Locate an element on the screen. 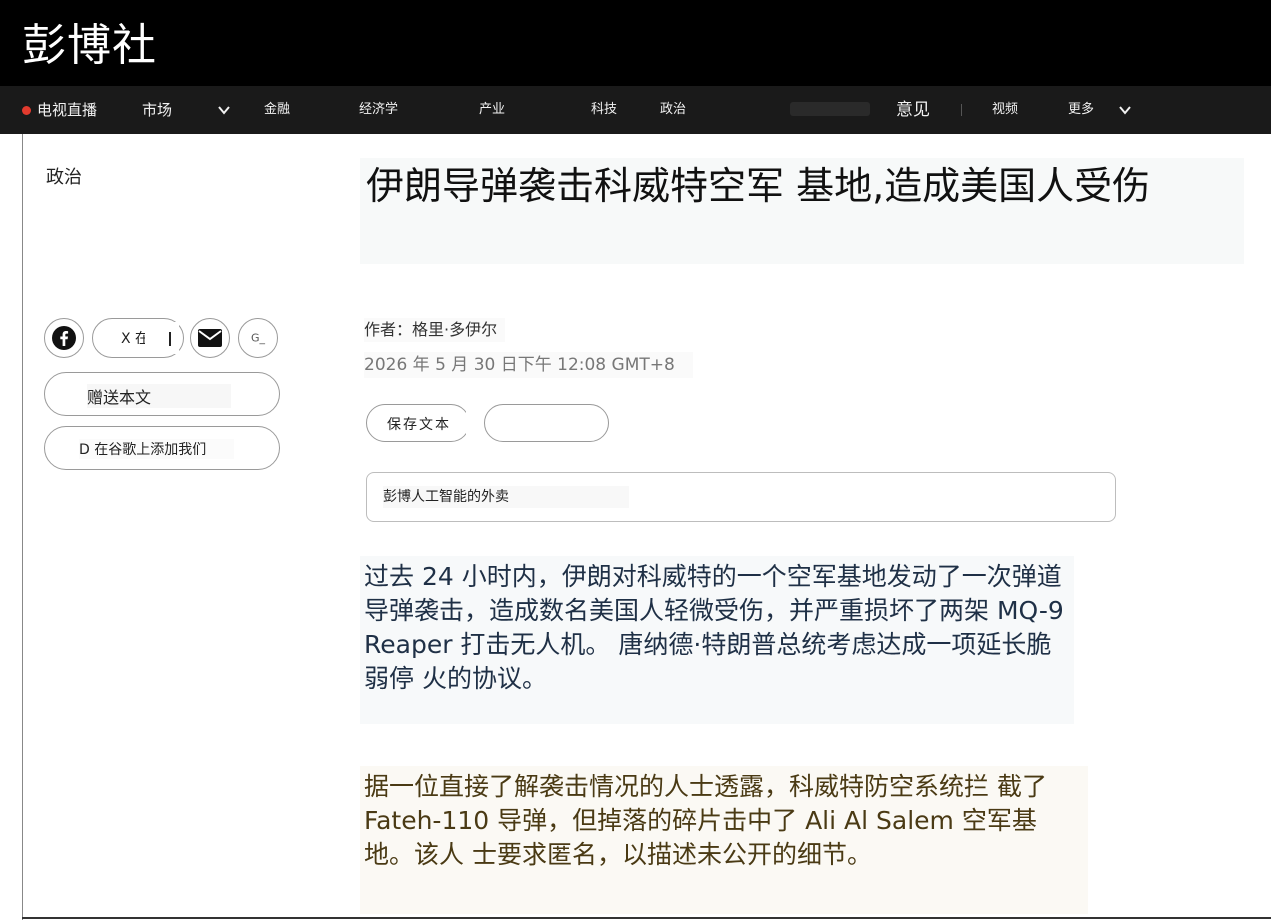 This screenshot has width=1271, height=920. nav-economics: 经济学 is located at coordinates (378, 110).